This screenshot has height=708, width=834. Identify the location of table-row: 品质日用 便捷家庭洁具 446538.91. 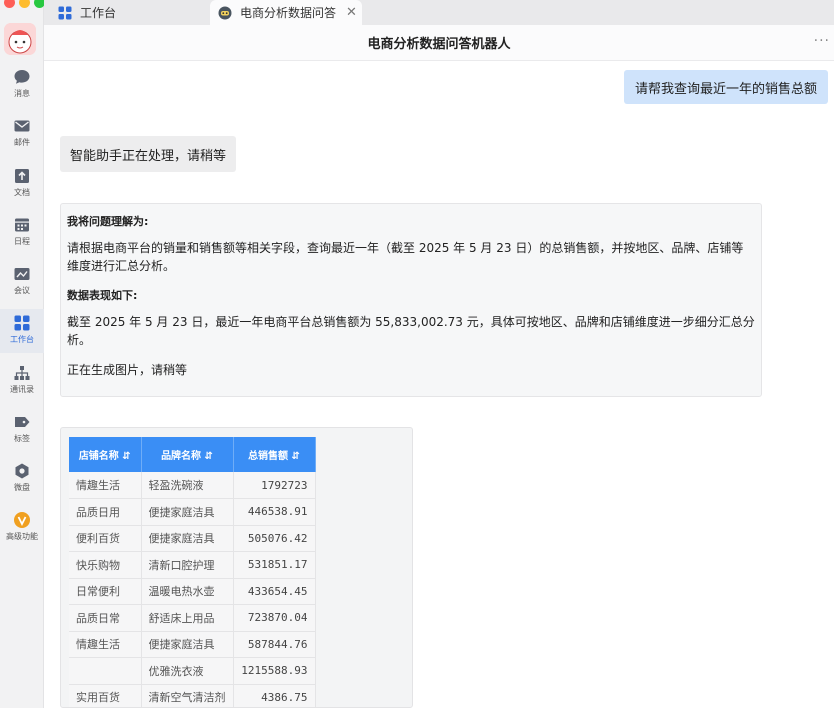
(192, 512).